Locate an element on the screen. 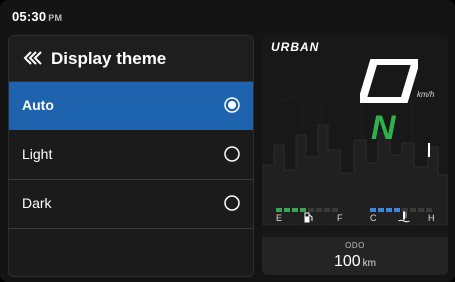  speed-readout-icon is located at coordinates (389, 81).